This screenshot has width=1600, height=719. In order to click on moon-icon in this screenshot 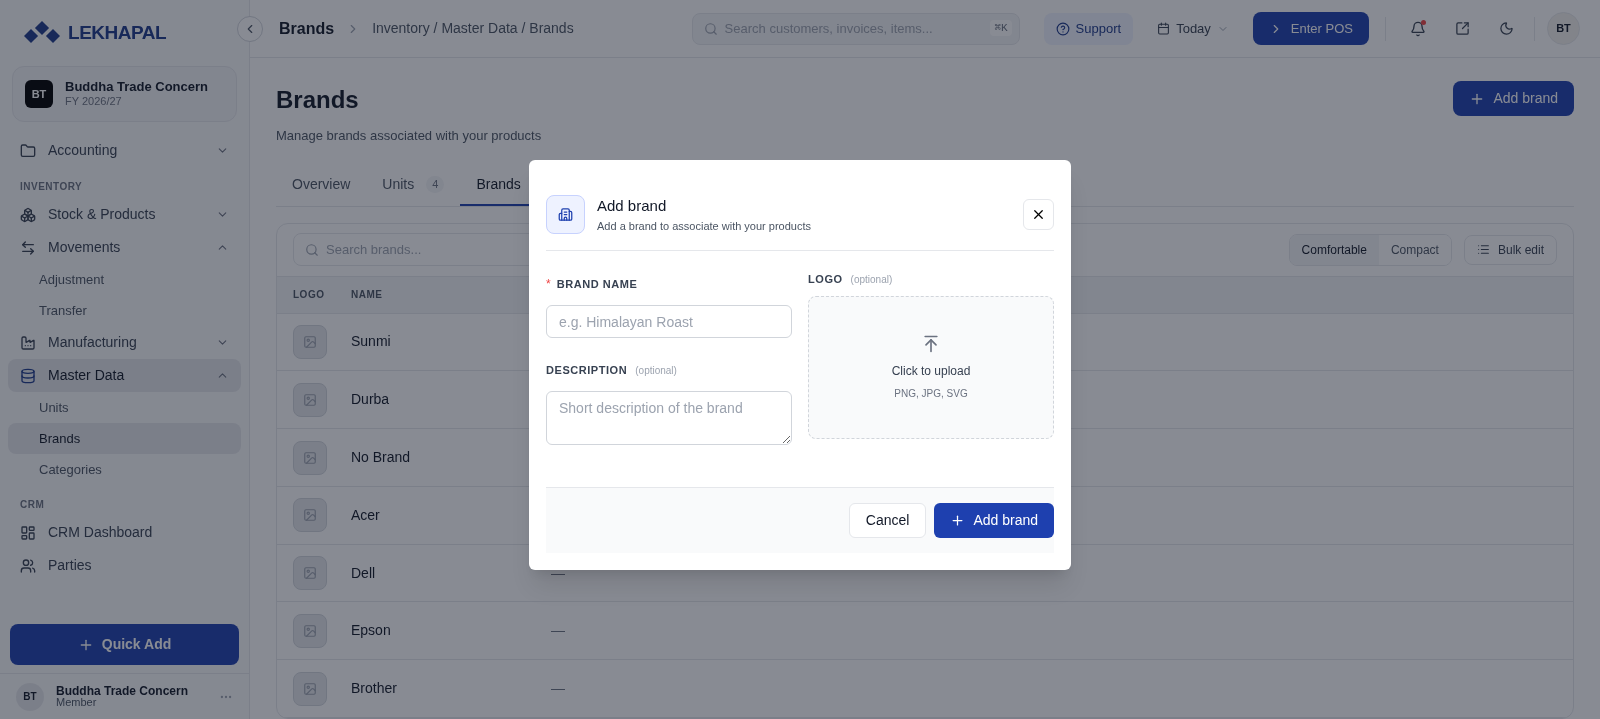, I will do `click(1506, 28)`.